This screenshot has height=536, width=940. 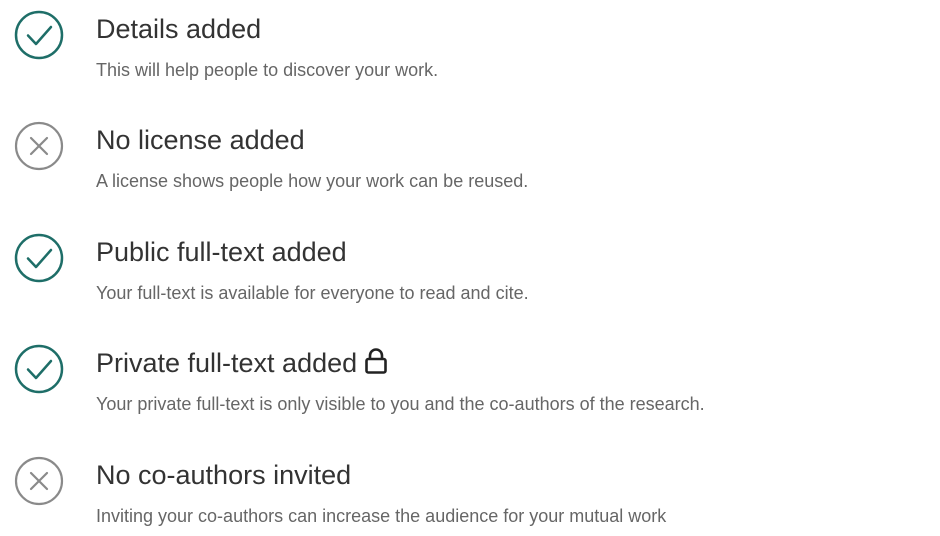 I want to click on checklist-item-title-wrap: Private full-text added, so click(x=242, y=363).